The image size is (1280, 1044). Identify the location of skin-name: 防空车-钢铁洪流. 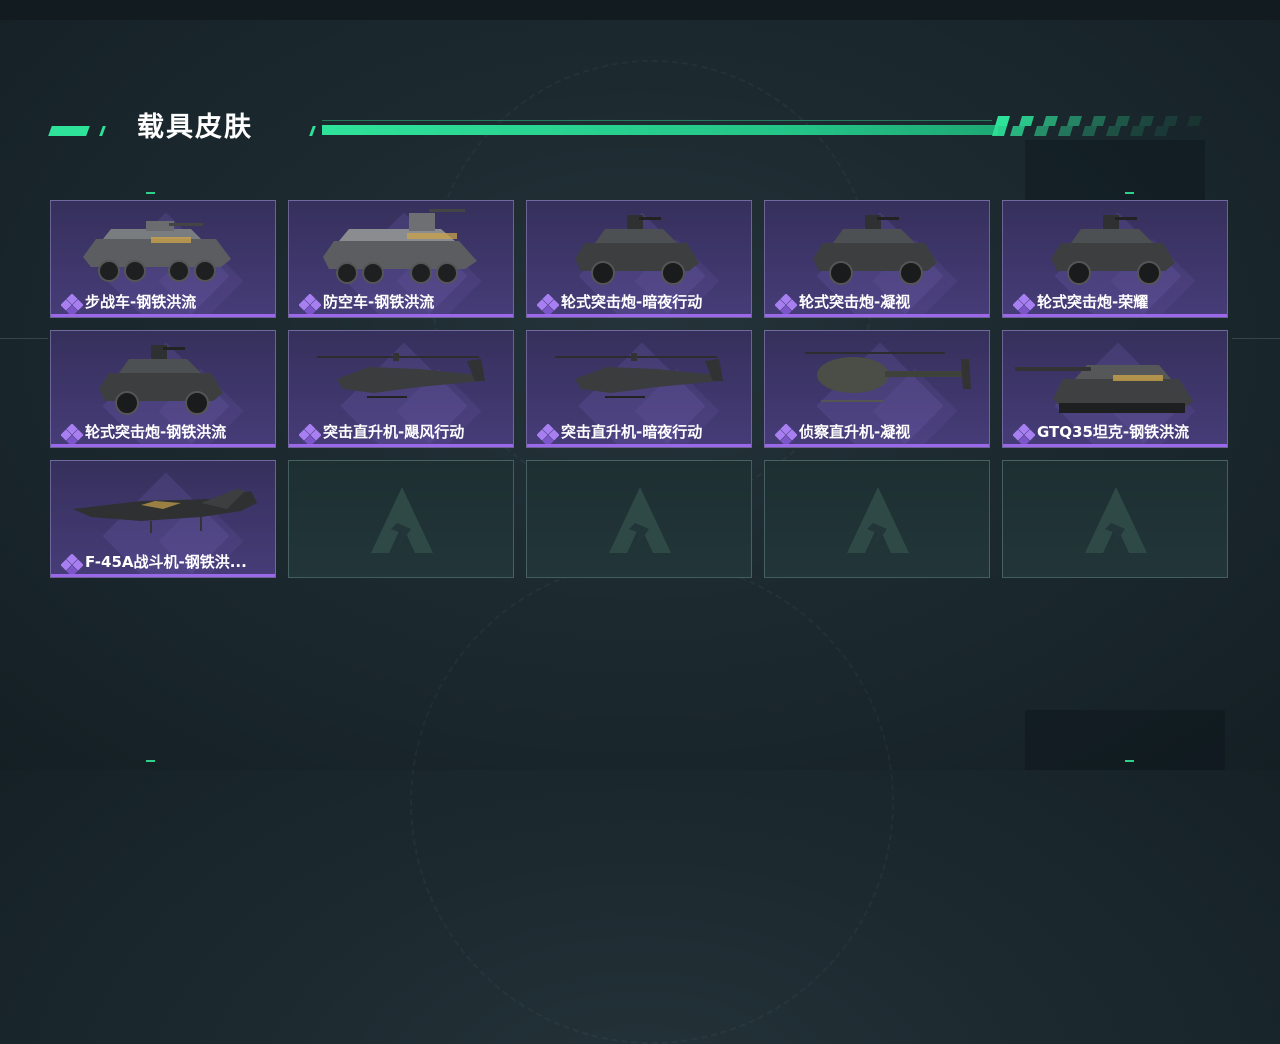
(379, 302).